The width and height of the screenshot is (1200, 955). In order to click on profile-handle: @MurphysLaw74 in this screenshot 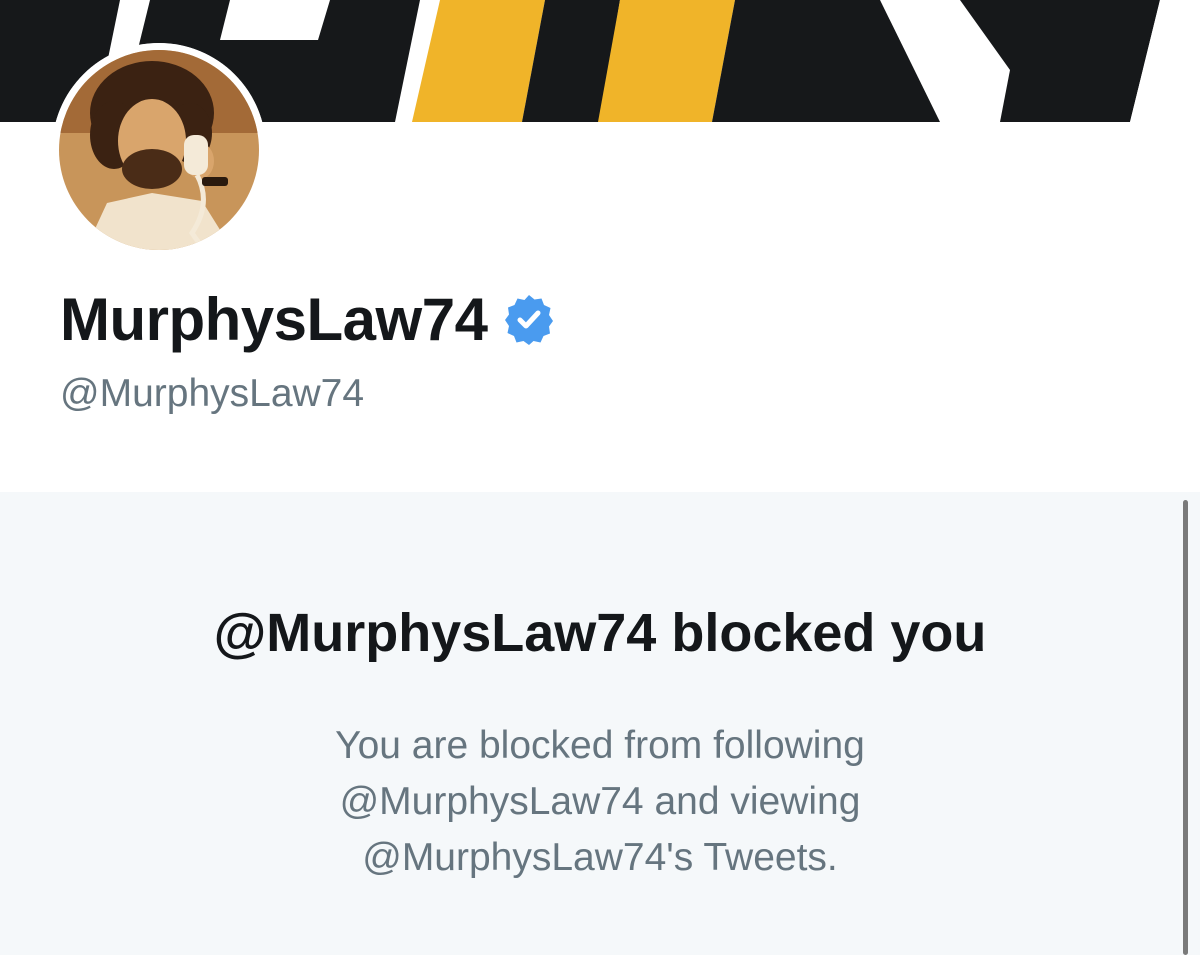, I will do `click(212, 393)`.